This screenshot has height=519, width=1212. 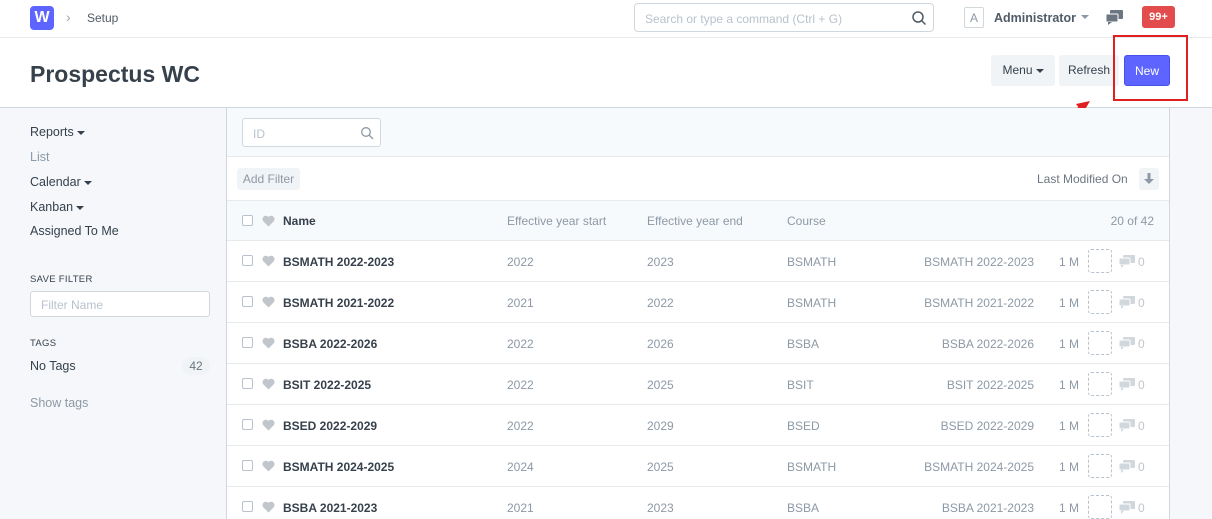 What do you see at coordinates (660, 508) in the screenshot?
I see `row-end-year: 2023` at bounding box center [660, 508].